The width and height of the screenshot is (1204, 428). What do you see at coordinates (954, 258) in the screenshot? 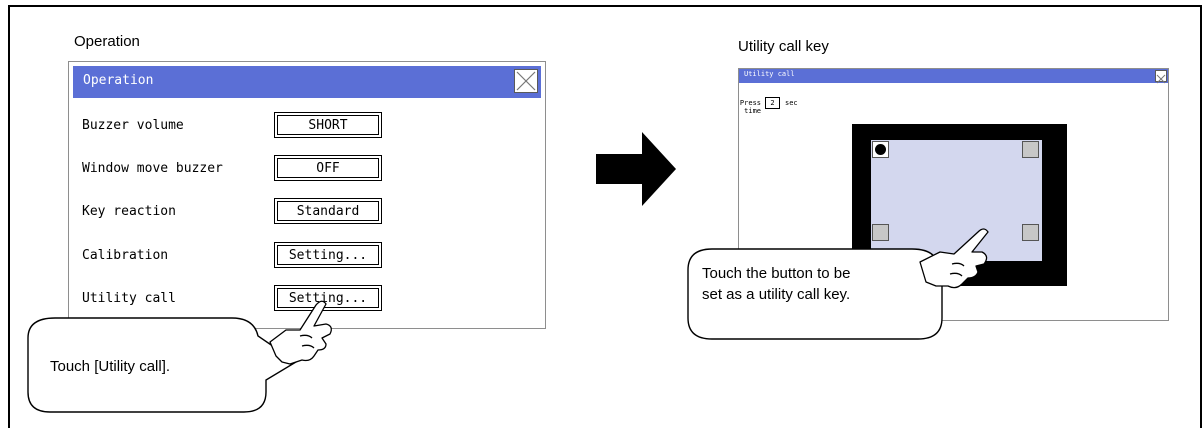
I see `pointing-hand-icon` at bounding box center [954, 258].